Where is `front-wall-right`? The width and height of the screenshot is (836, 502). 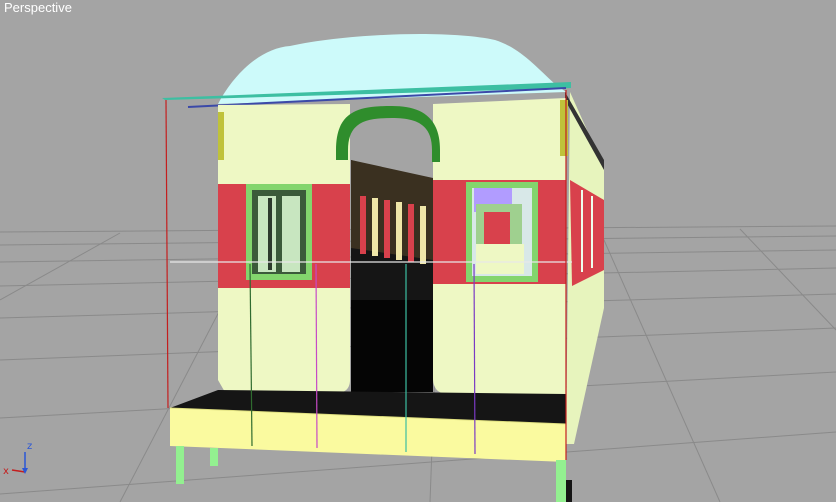 front-wall-right is located at coordinates (500, 246).